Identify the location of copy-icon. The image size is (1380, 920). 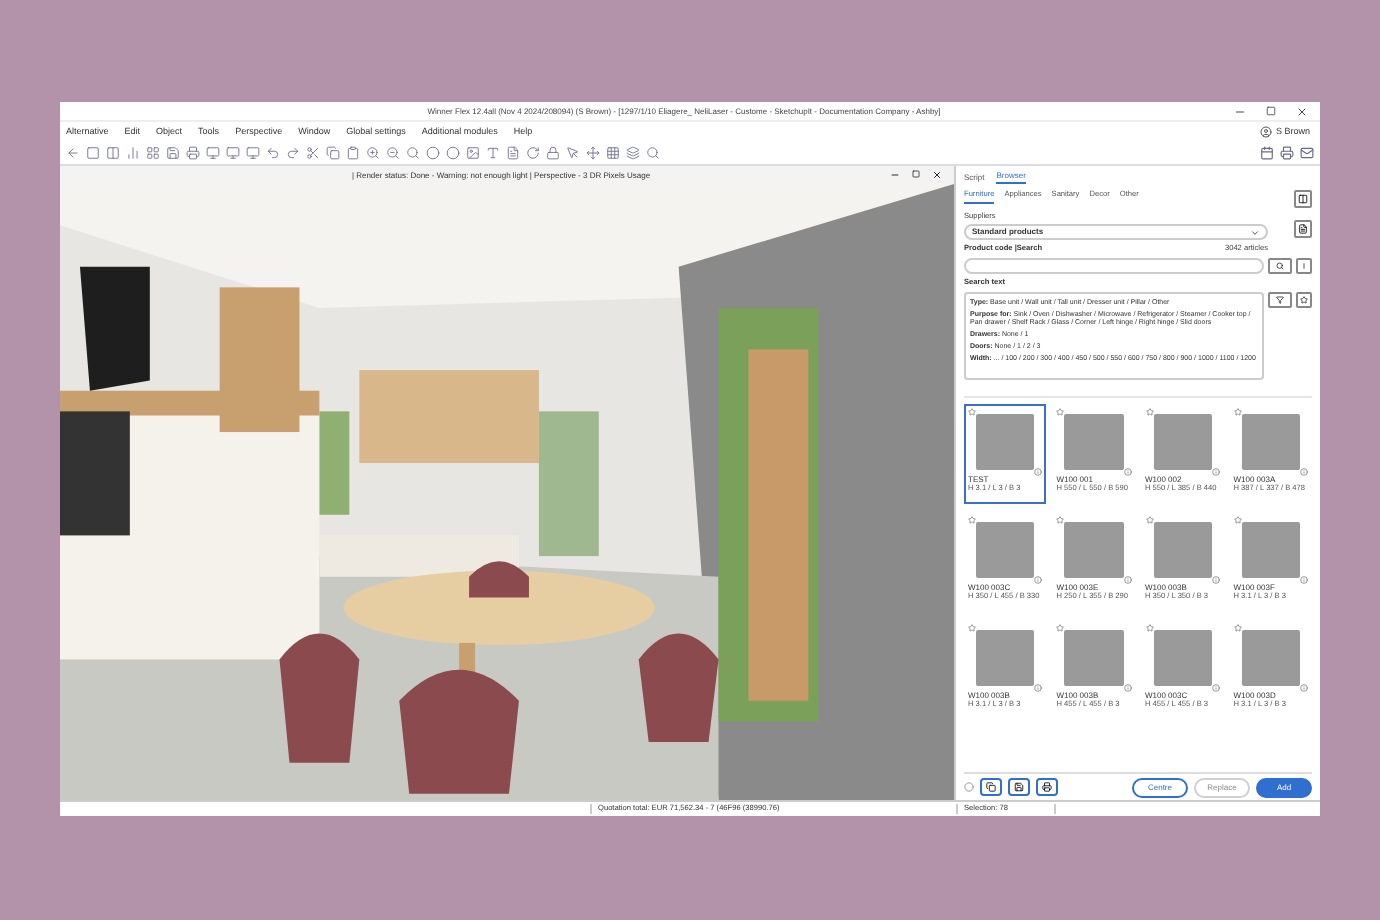
(991, 787).